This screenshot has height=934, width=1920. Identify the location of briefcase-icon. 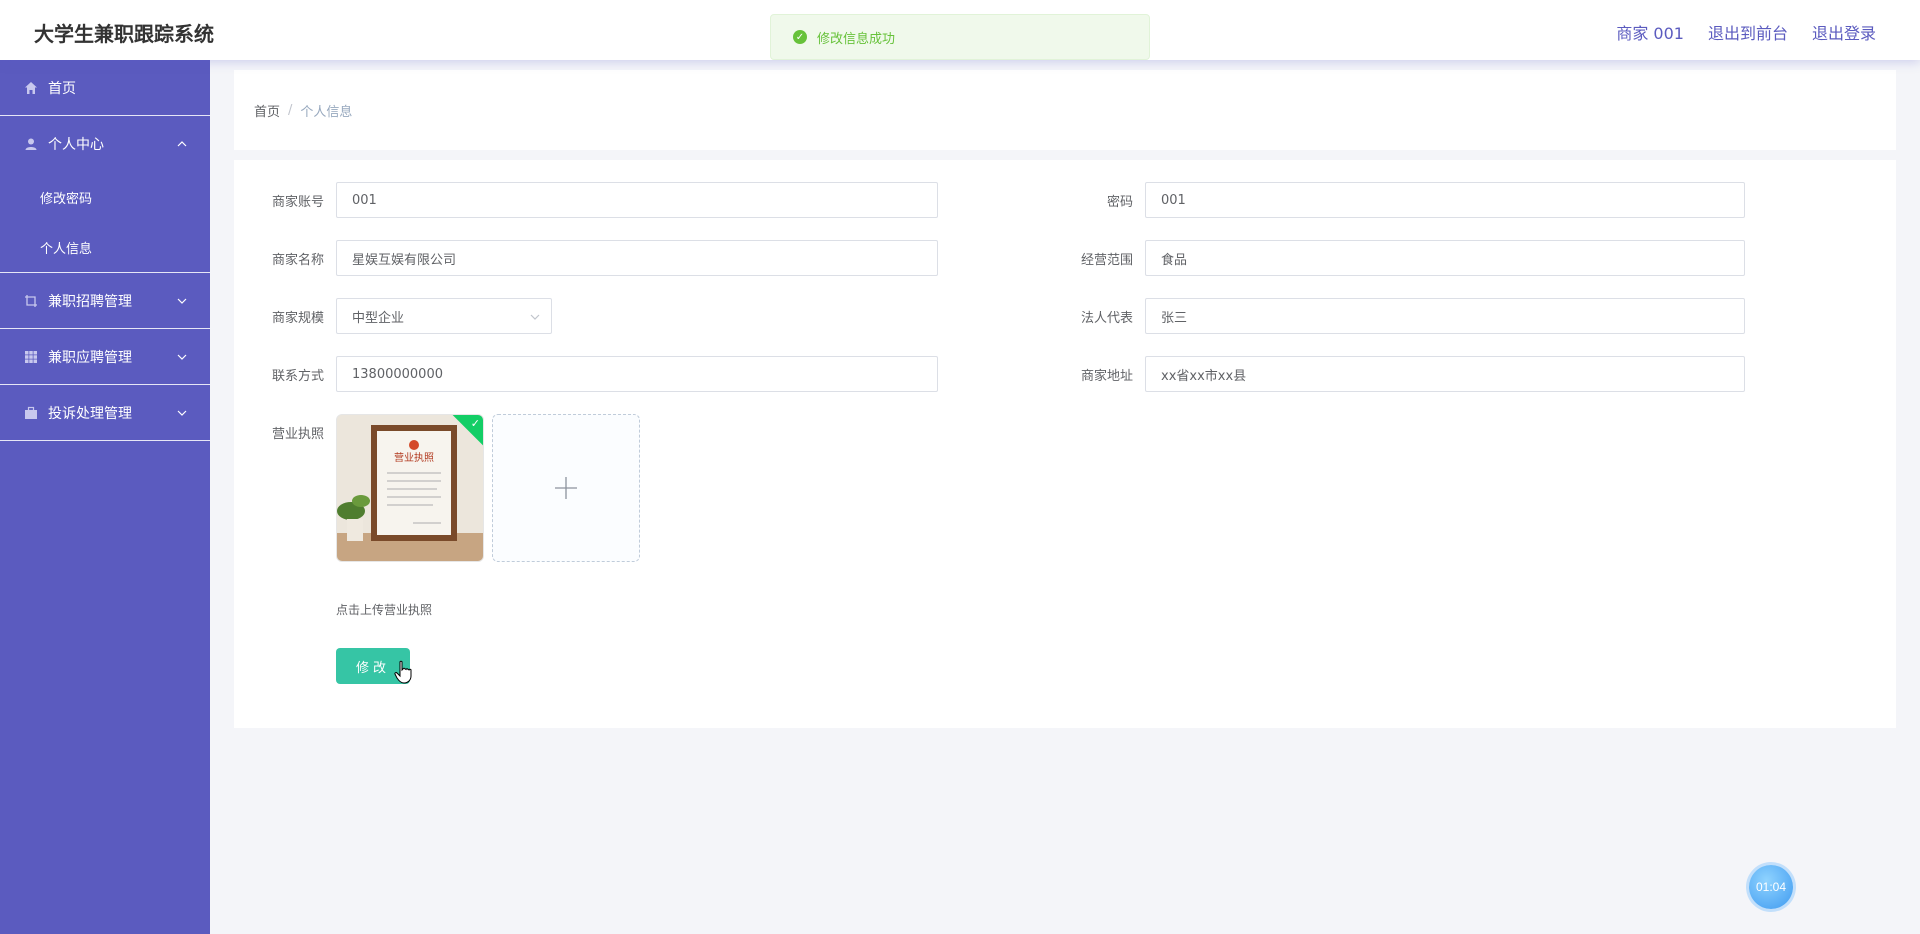
(31, 413).